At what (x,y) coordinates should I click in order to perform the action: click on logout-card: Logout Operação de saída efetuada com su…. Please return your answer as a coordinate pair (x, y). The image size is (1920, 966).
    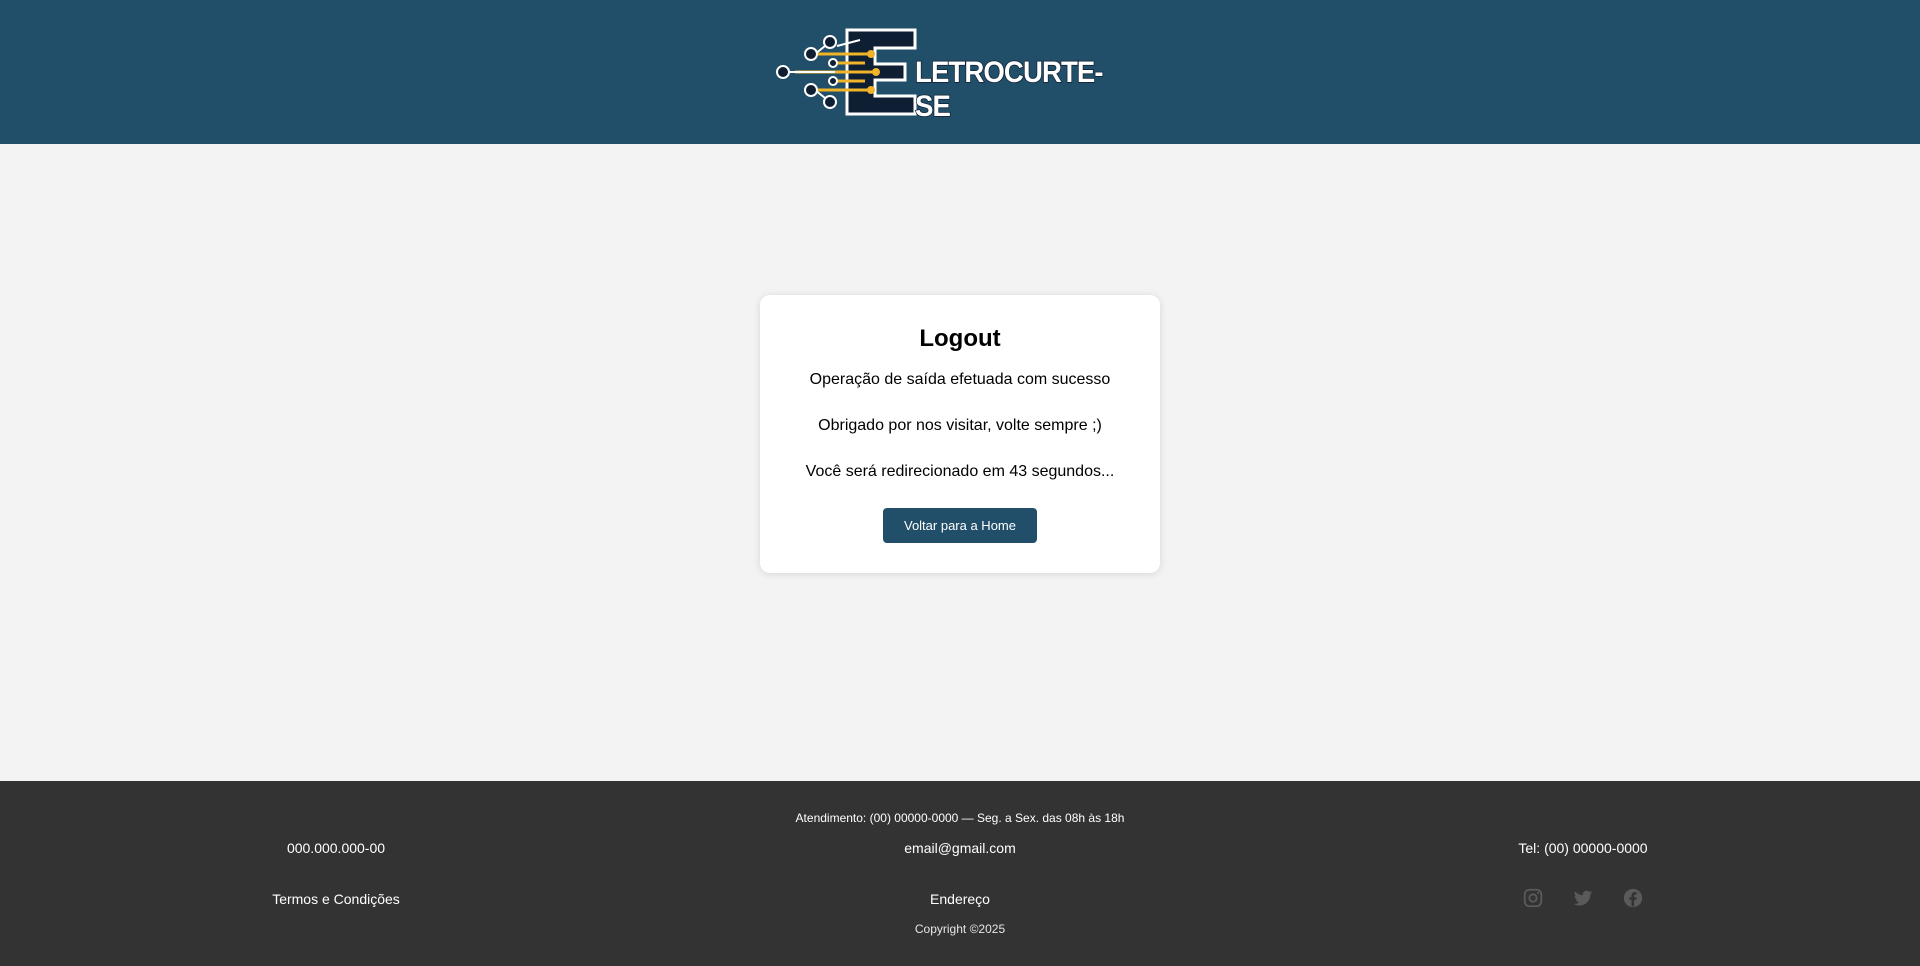
    Looking at the image, I should click on (960, 434).